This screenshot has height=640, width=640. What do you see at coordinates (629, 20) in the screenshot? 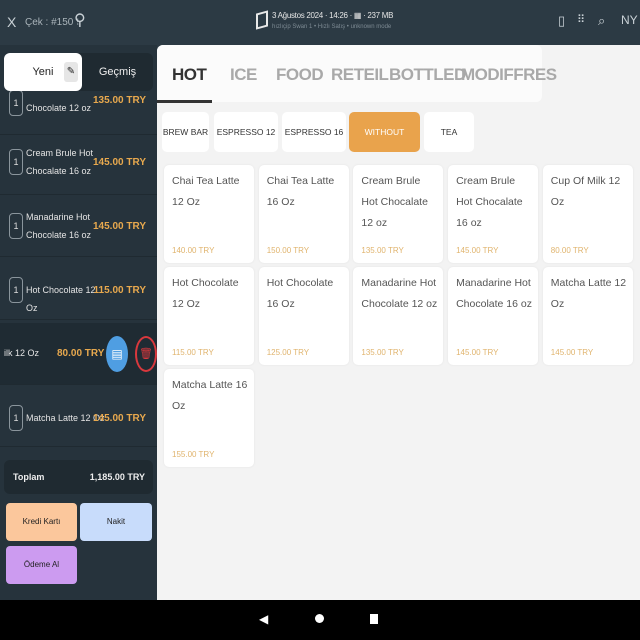
I see `user-initials: NY` at bounding box center [629, 20].